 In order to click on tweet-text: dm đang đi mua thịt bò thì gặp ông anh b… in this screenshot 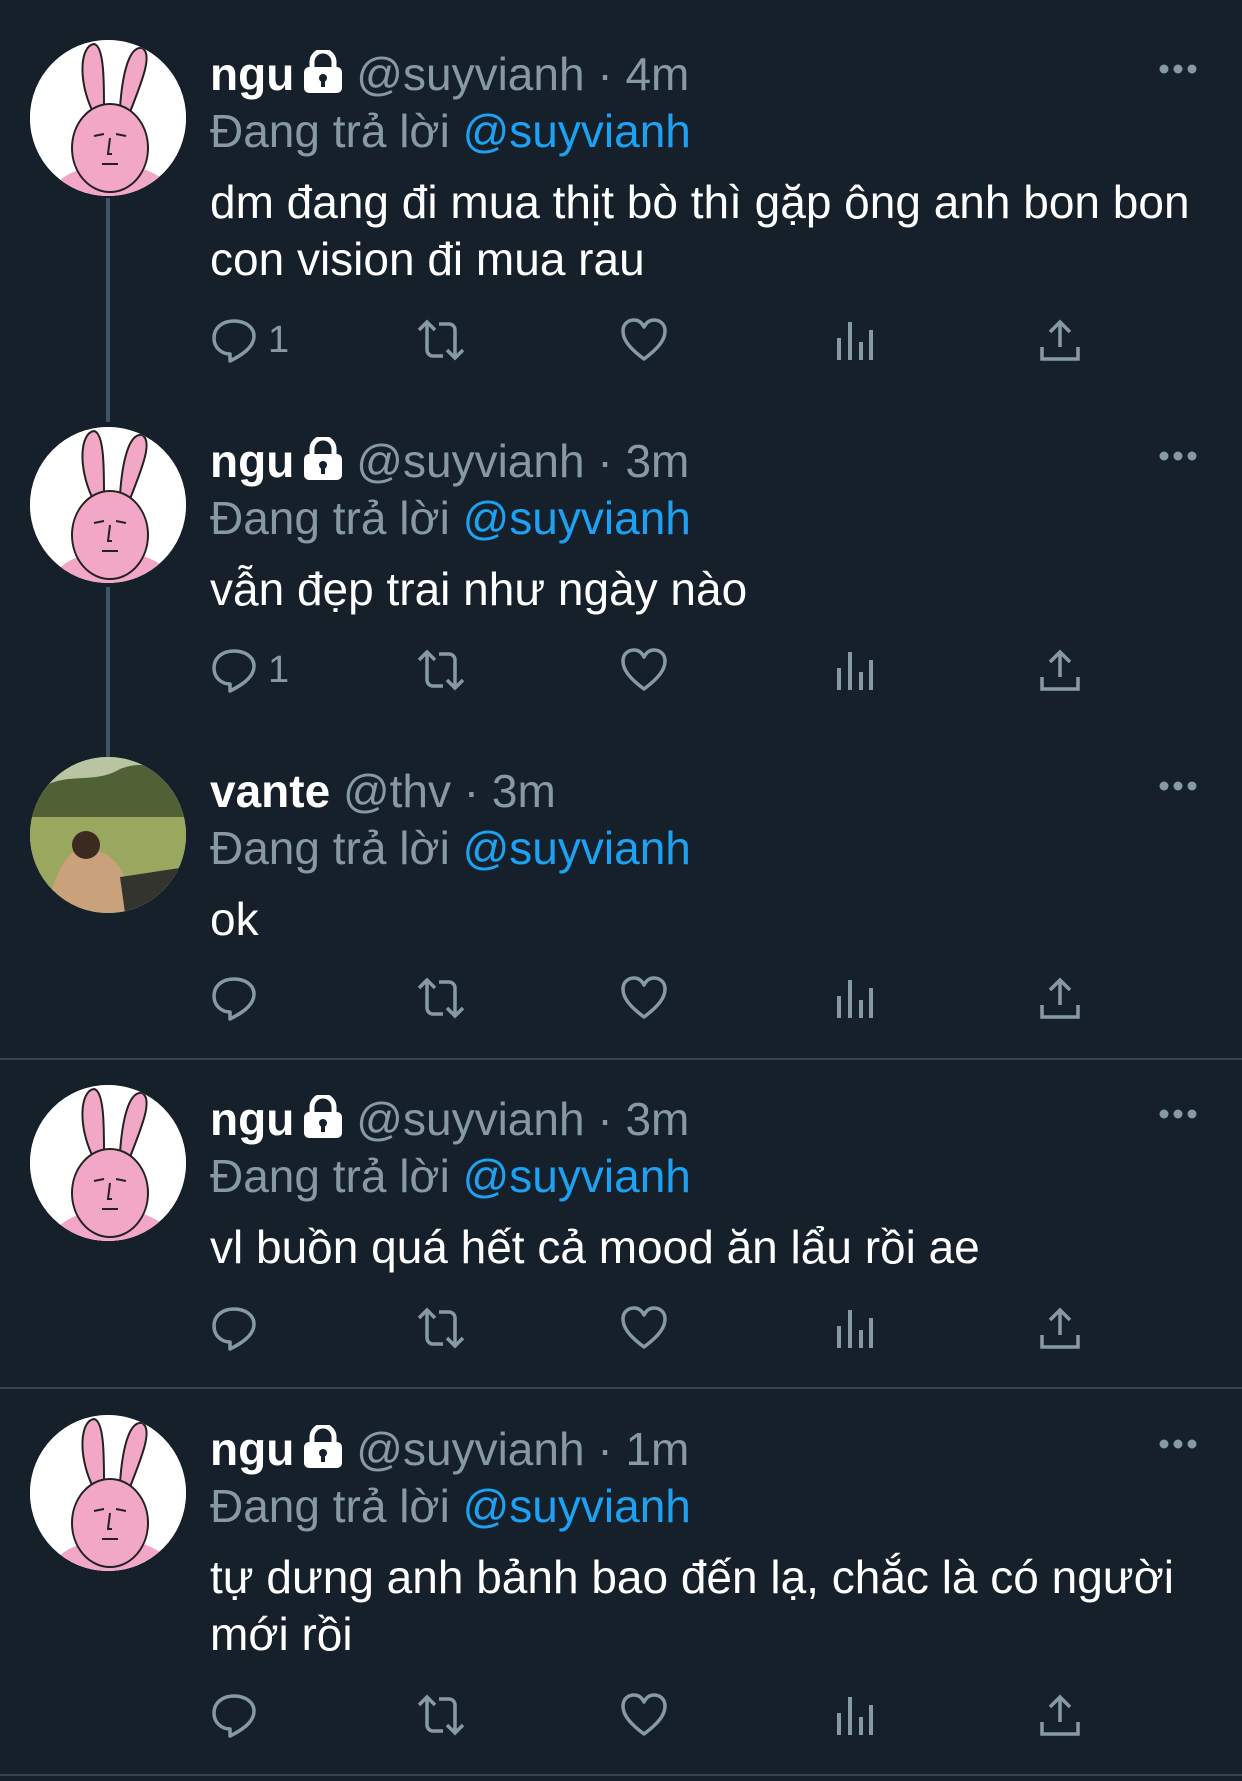, I will do `click(700, 230)`.